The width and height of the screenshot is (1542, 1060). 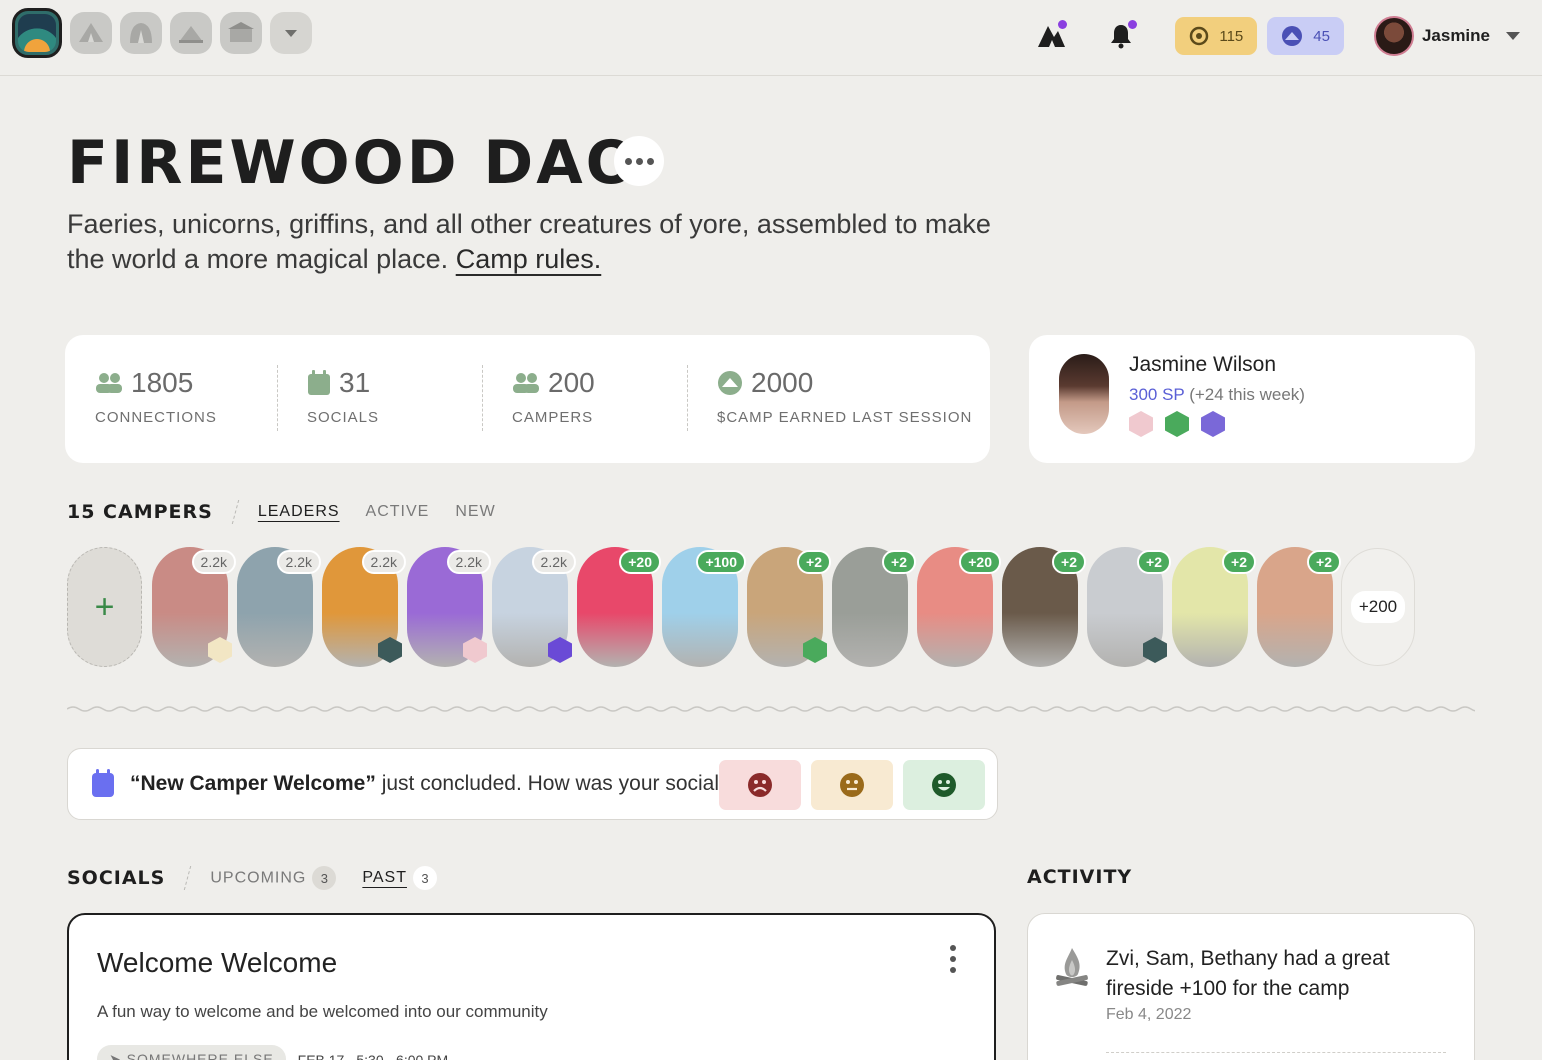 What do you see at coordinates (760, 785) in the screenshot?
I see `rate-bad-button` at bounding box center [760, 785].